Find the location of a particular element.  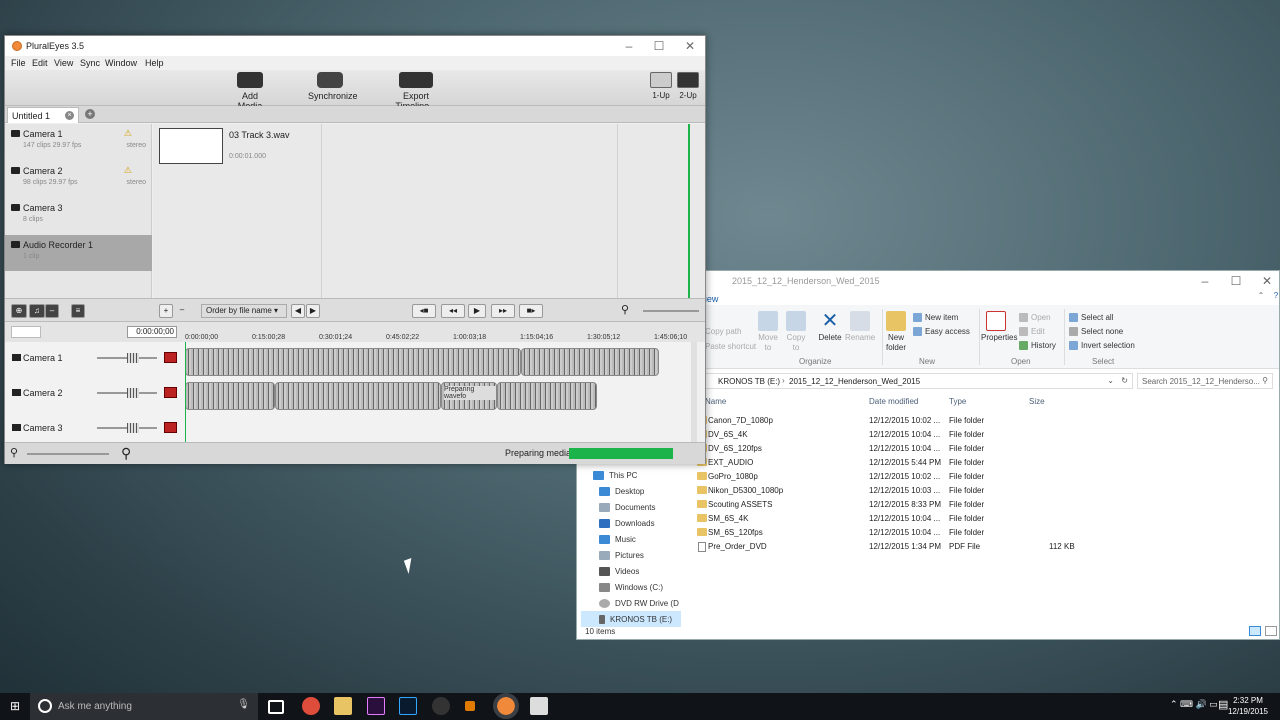

menu-file: File is located at coordinates (18, 63).